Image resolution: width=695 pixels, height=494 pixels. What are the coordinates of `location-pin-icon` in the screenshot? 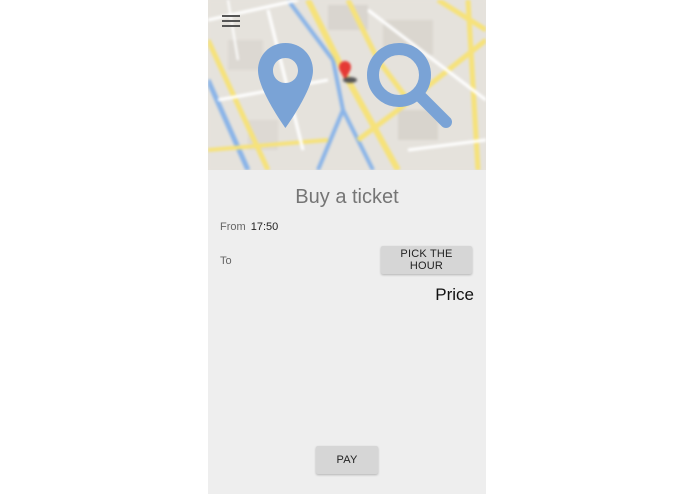 It's located at (285, 85).